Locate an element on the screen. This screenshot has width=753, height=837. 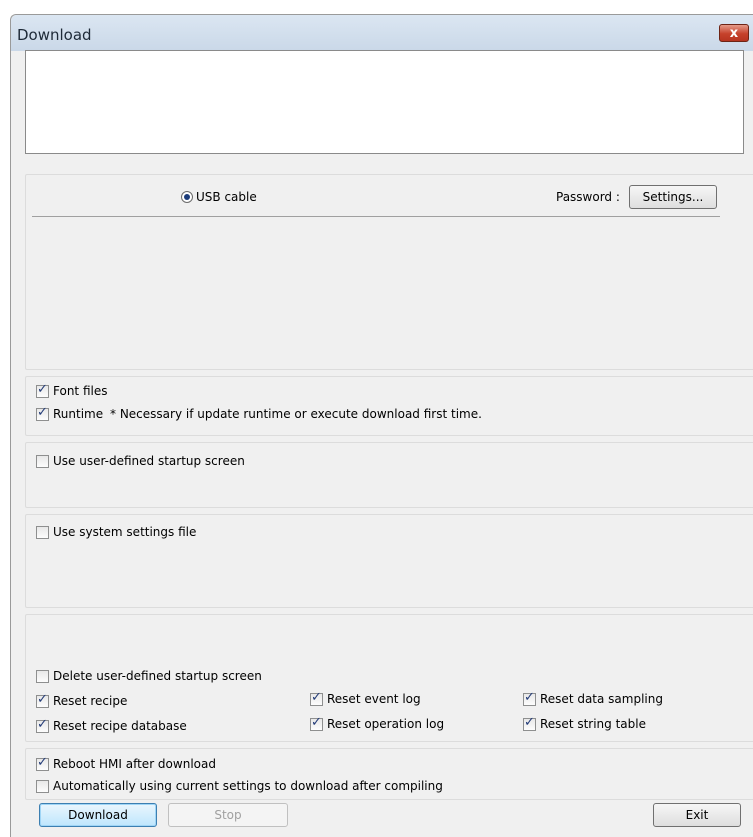
download-button: Download is located at coordinates (98, 815).